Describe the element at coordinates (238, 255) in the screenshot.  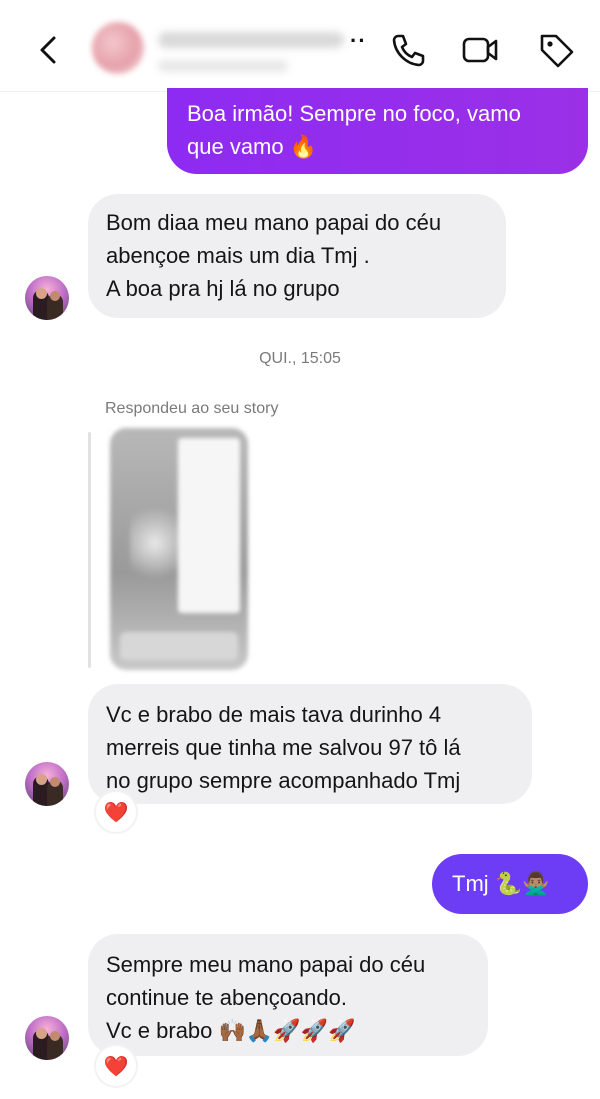
I see `message-text: abençoe mais um dia Tmj .` at that location.